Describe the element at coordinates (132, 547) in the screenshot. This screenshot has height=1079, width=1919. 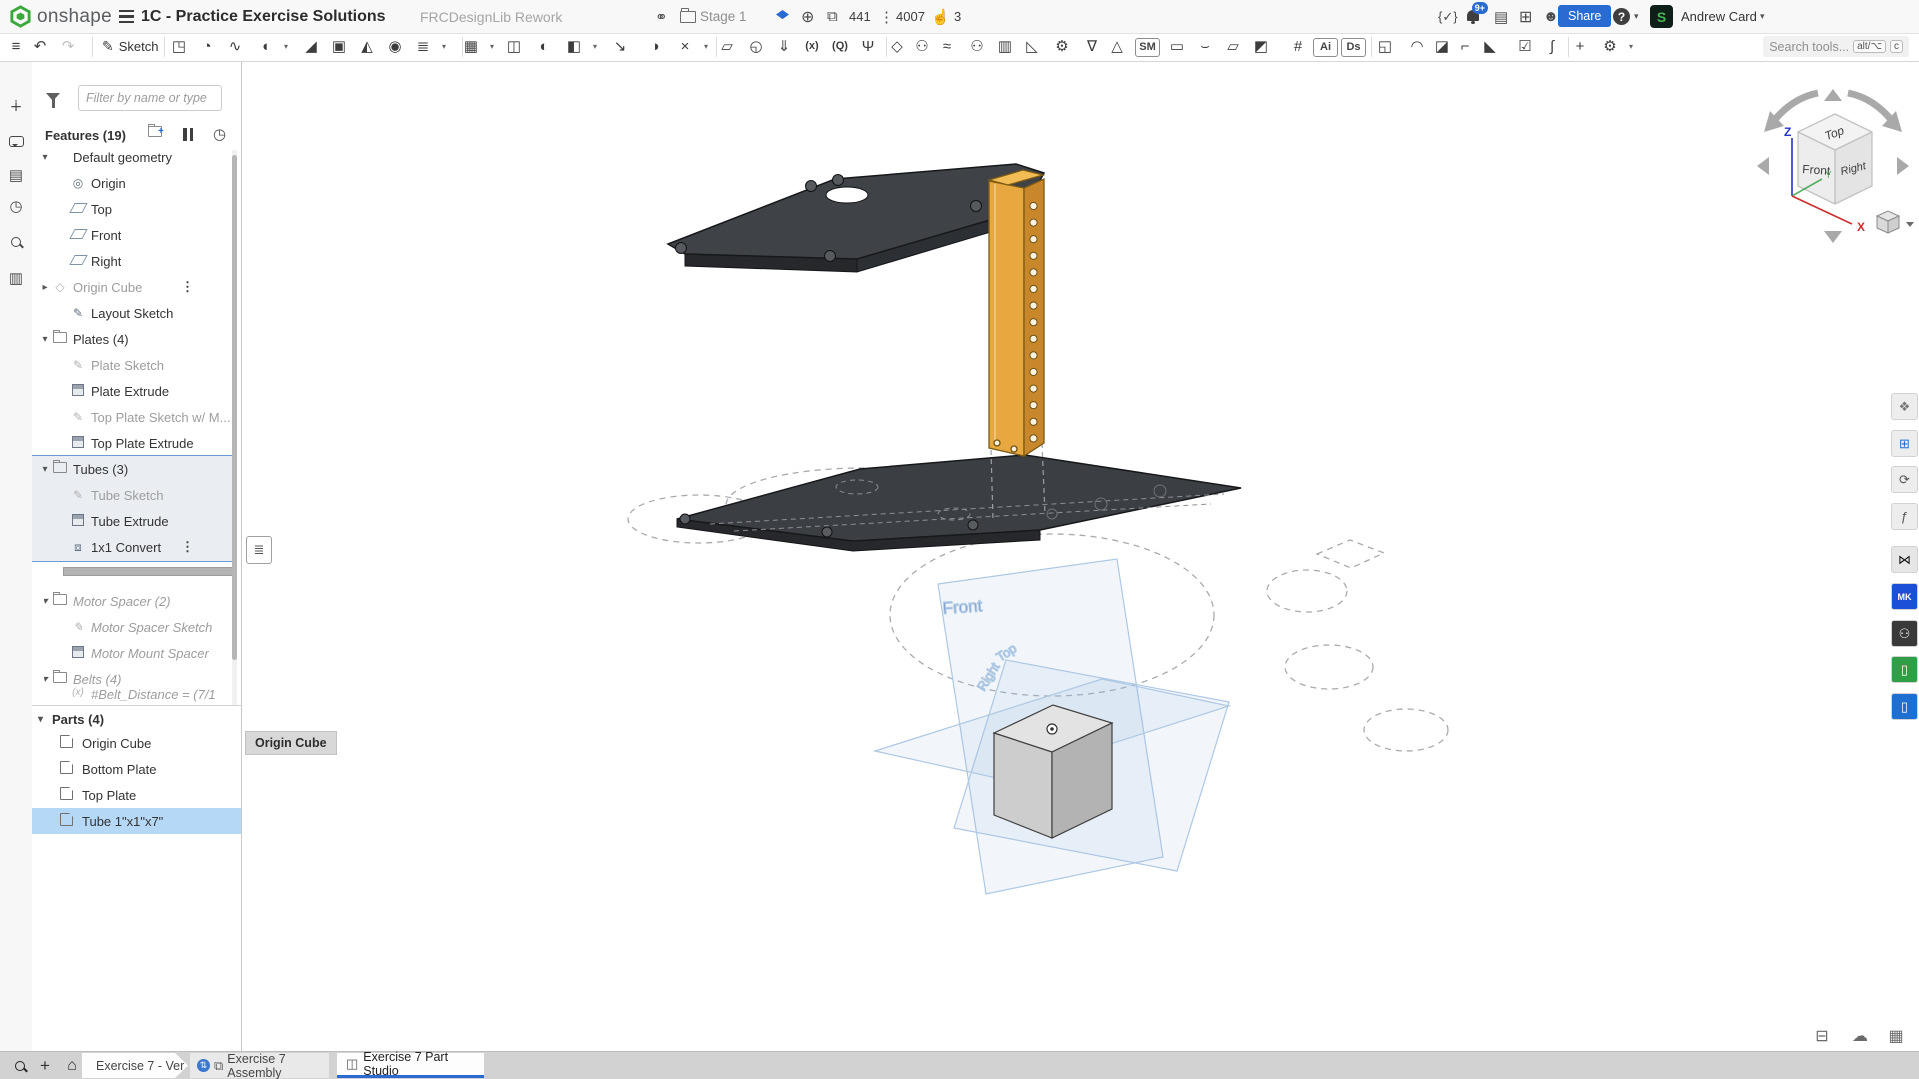
I see `feature-item-1x1-convert: ⧈ 1x1 Convert ⋮` at that location.